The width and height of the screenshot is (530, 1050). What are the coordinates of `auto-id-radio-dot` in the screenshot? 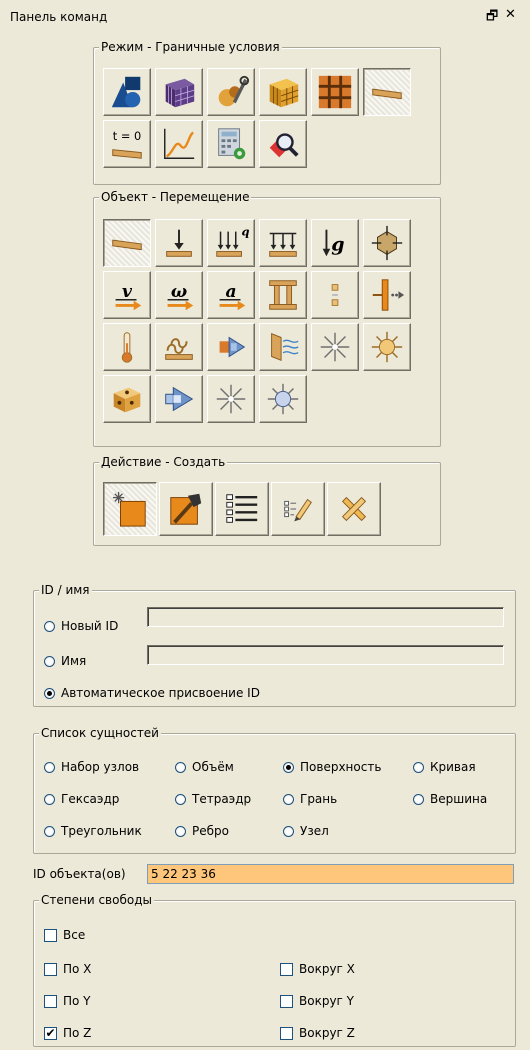 It's located at (49, 693).